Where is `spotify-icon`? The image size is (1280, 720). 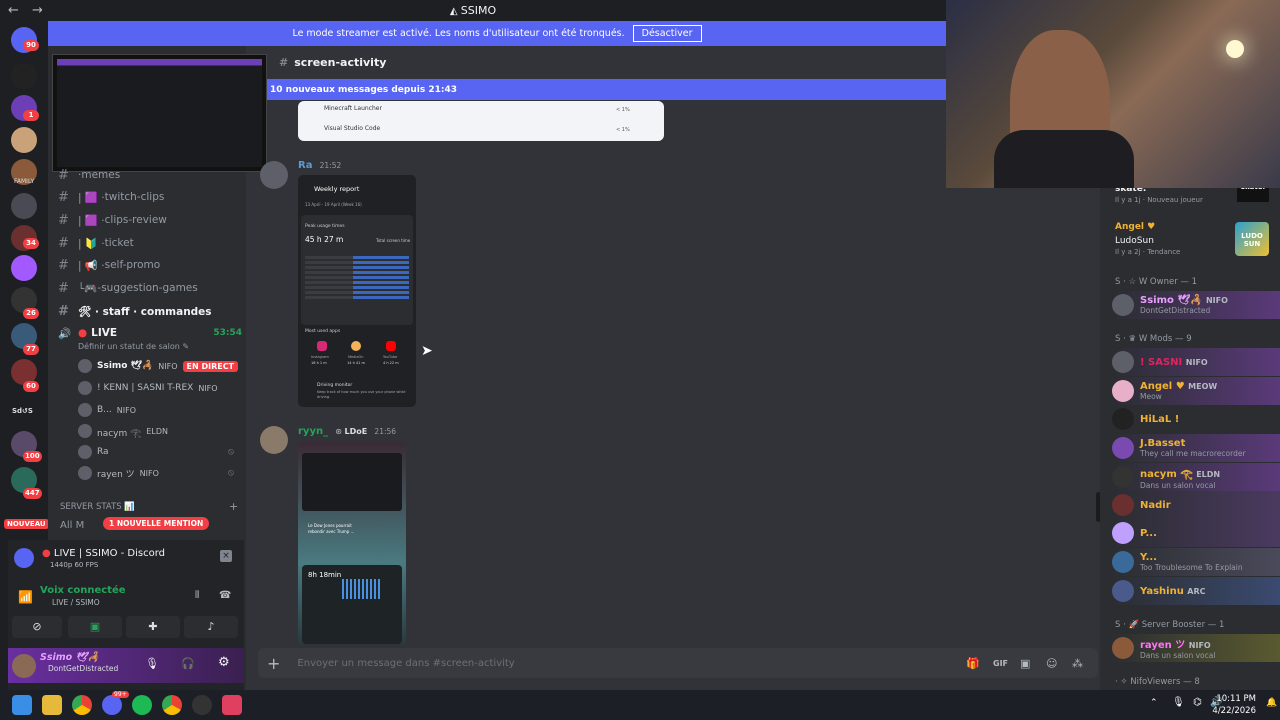
spotify-icon is located at coordinates (142, 705).